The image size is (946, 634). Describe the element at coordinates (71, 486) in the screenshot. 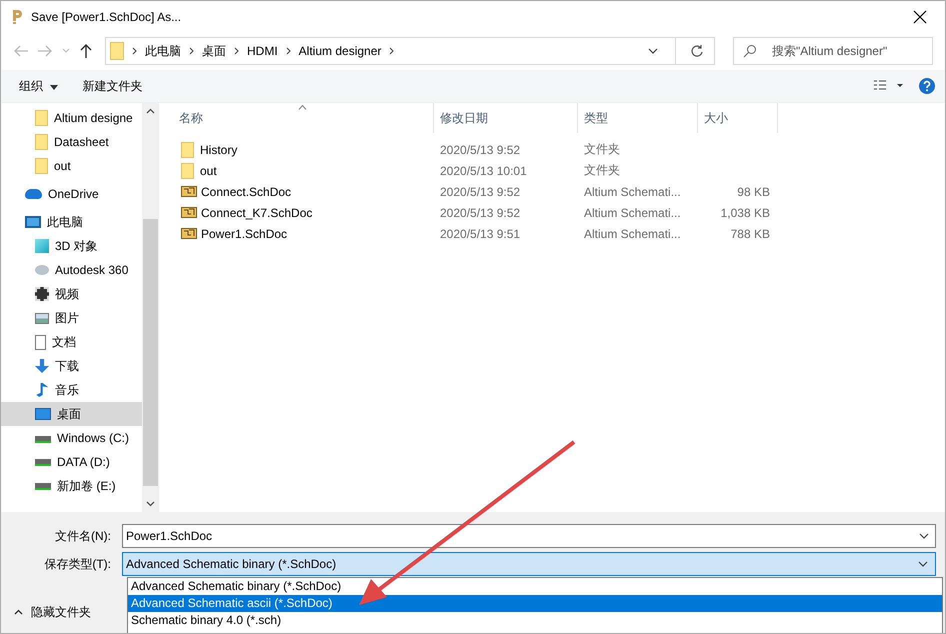

I see `sidebar-item: 新加卷 (E:)` at that location.